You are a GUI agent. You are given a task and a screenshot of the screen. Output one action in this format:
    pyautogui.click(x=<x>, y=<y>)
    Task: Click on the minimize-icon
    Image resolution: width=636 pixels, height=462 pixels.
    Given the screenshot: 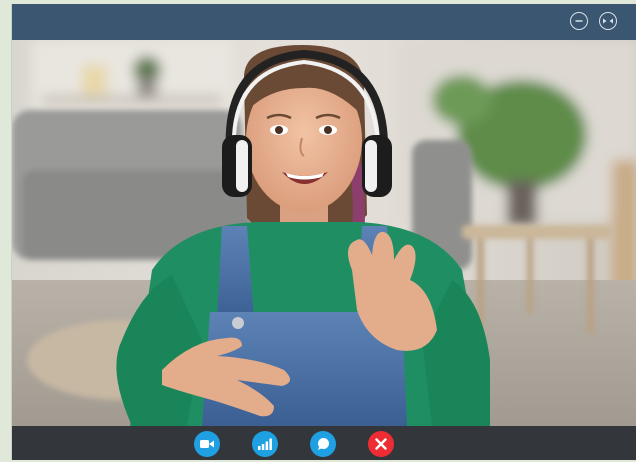 What is the action you would take?
    pyautogui.click(x=579, y=21)
    